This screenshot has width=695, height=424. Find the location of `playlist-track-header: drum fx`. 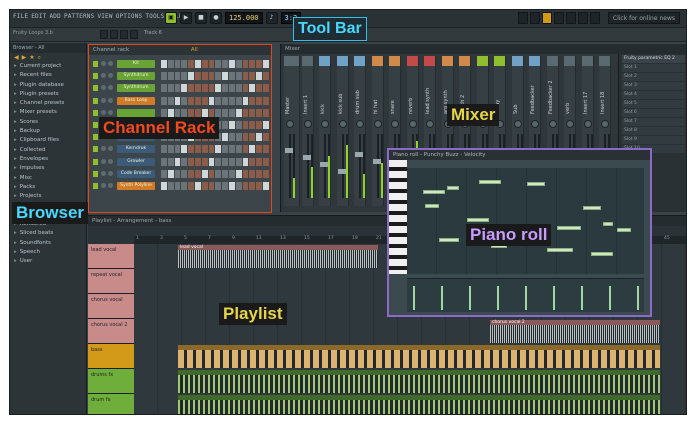

playlist-track-header: drum fx is located at coordinates (111, 404).